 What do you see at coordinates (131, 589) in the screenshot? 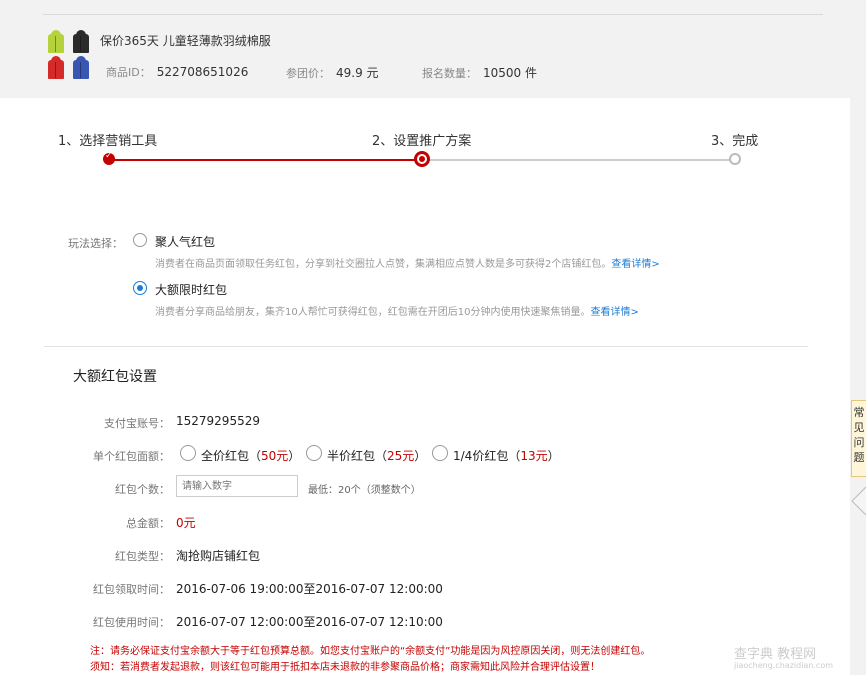
I see `receive-time-label: 红包领取时间：` at bounding box center [131, 589].